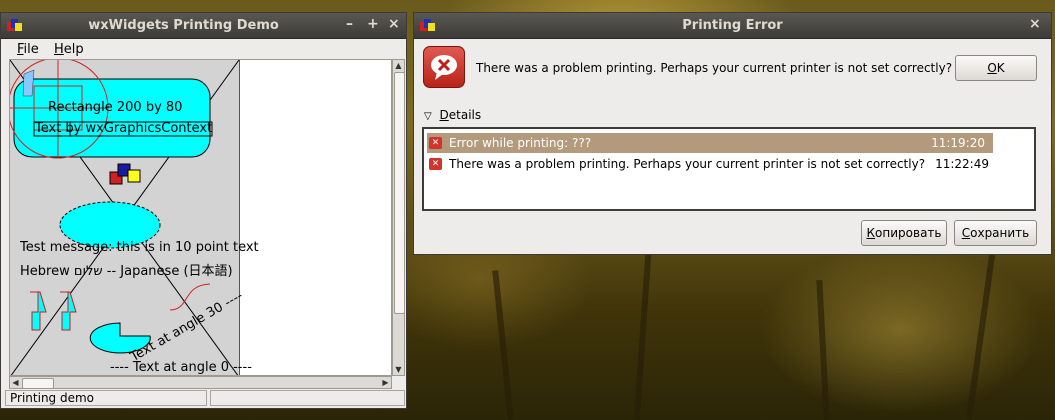 The height and width of the screenshot is (420, 1055). What do you see at coordinates (203, 49) in the screenshot?
I see `menubar: File Help` at bounding box center [203, 49].